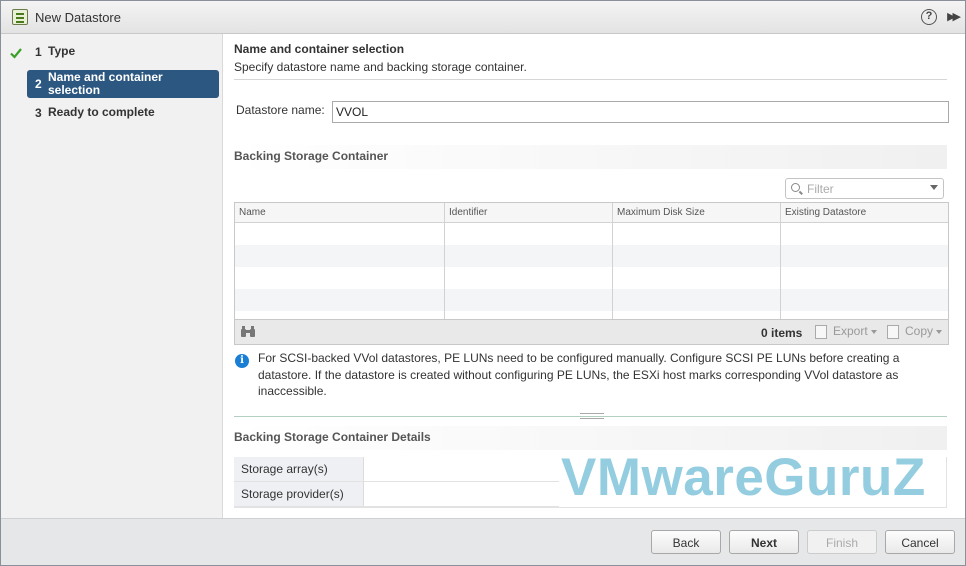 This screenshot has height=566, width=966. Describe the element at coordinates (280, 110) in the screenshot. I see `datastore-name-label: Datastore name:` at that location.